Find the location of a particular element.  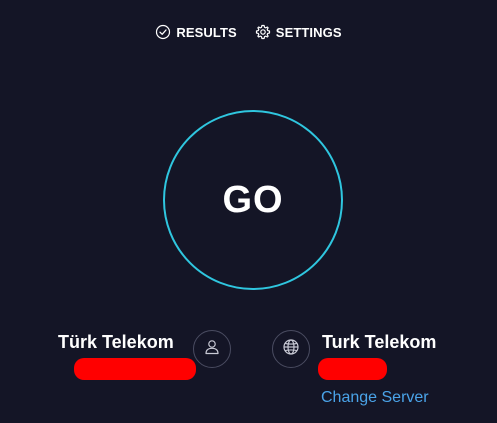

settings-link: SETTINGS is located at coordinates (298, 32).